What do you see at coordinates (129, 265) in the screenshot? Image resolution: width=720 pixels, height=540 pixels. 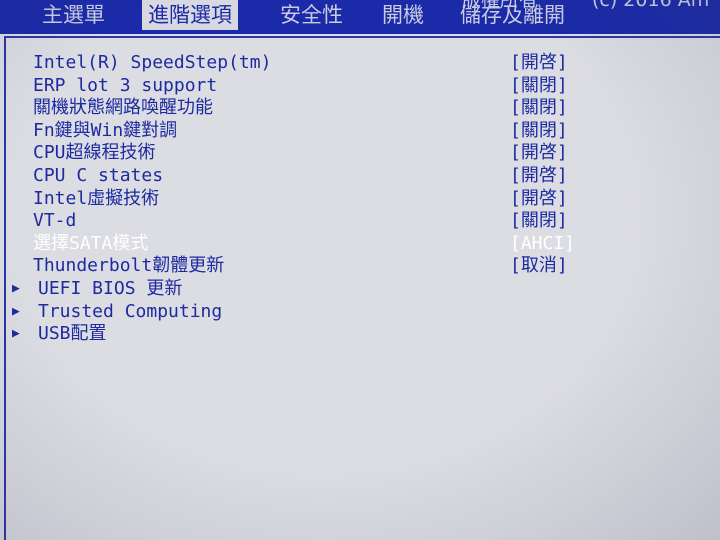 I see `setting-label: Thunderbolt韌體更新` at bounding box center [129, 265].